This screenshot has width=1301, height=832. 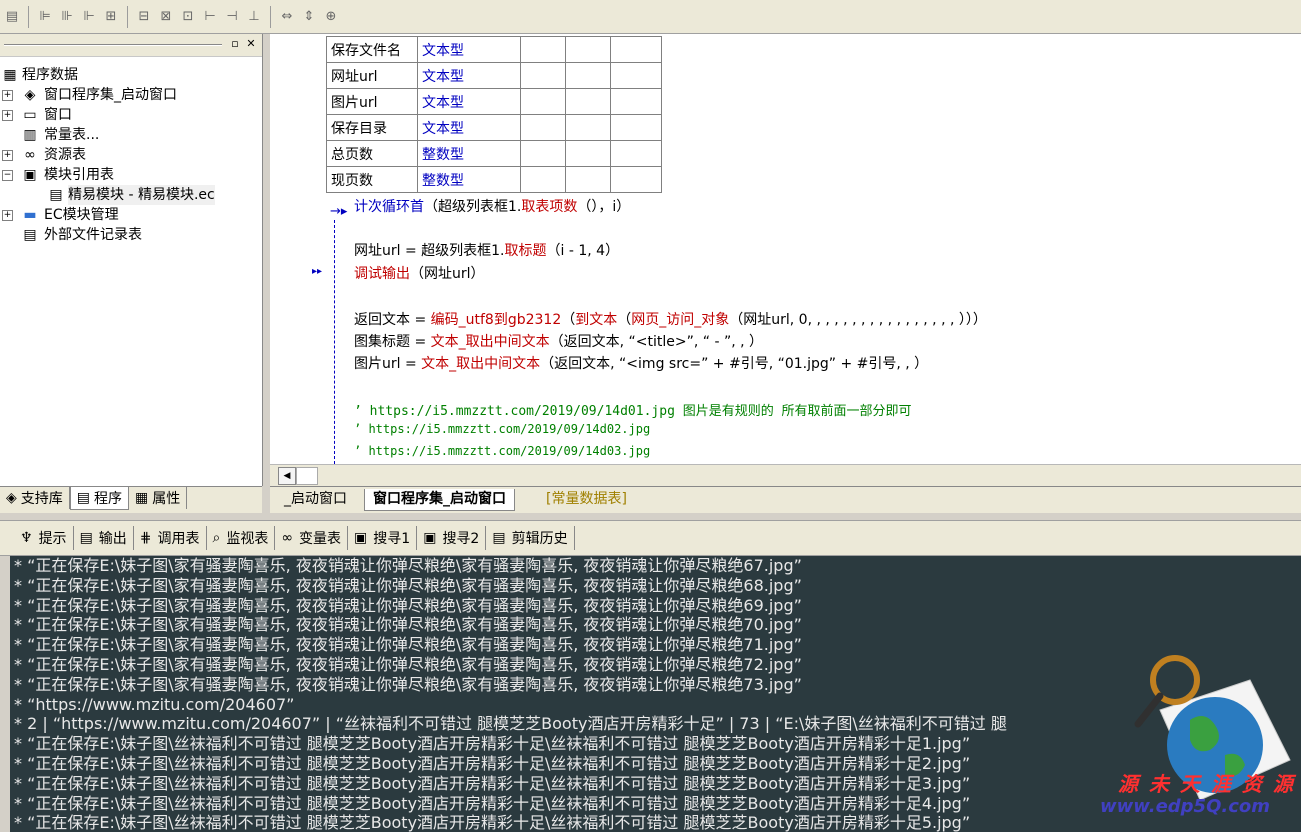 I want to click on call-table-icon: ⋕, so click(x=145, y=538).